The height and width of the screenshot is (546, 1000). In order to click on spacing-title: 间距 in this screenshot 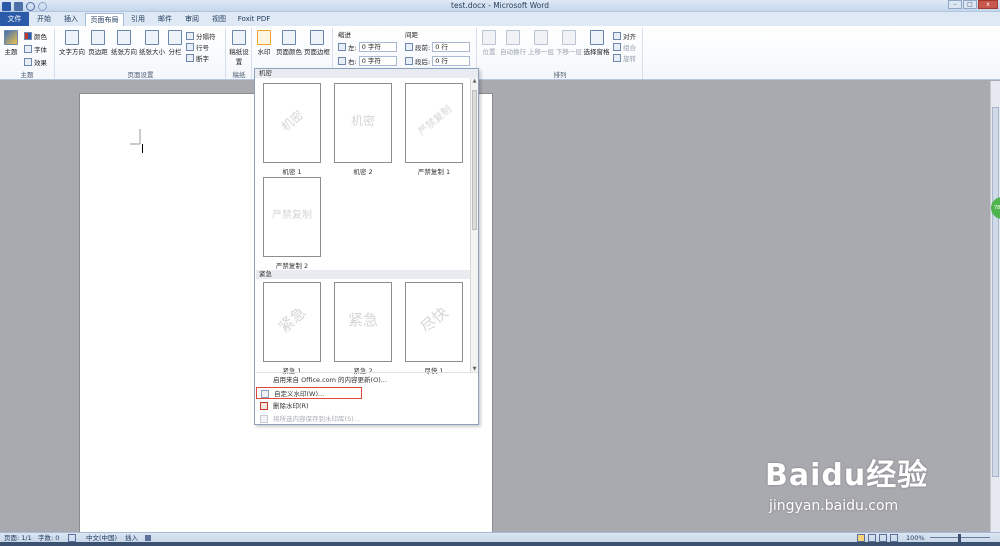, I will do `click(411, 35)`.